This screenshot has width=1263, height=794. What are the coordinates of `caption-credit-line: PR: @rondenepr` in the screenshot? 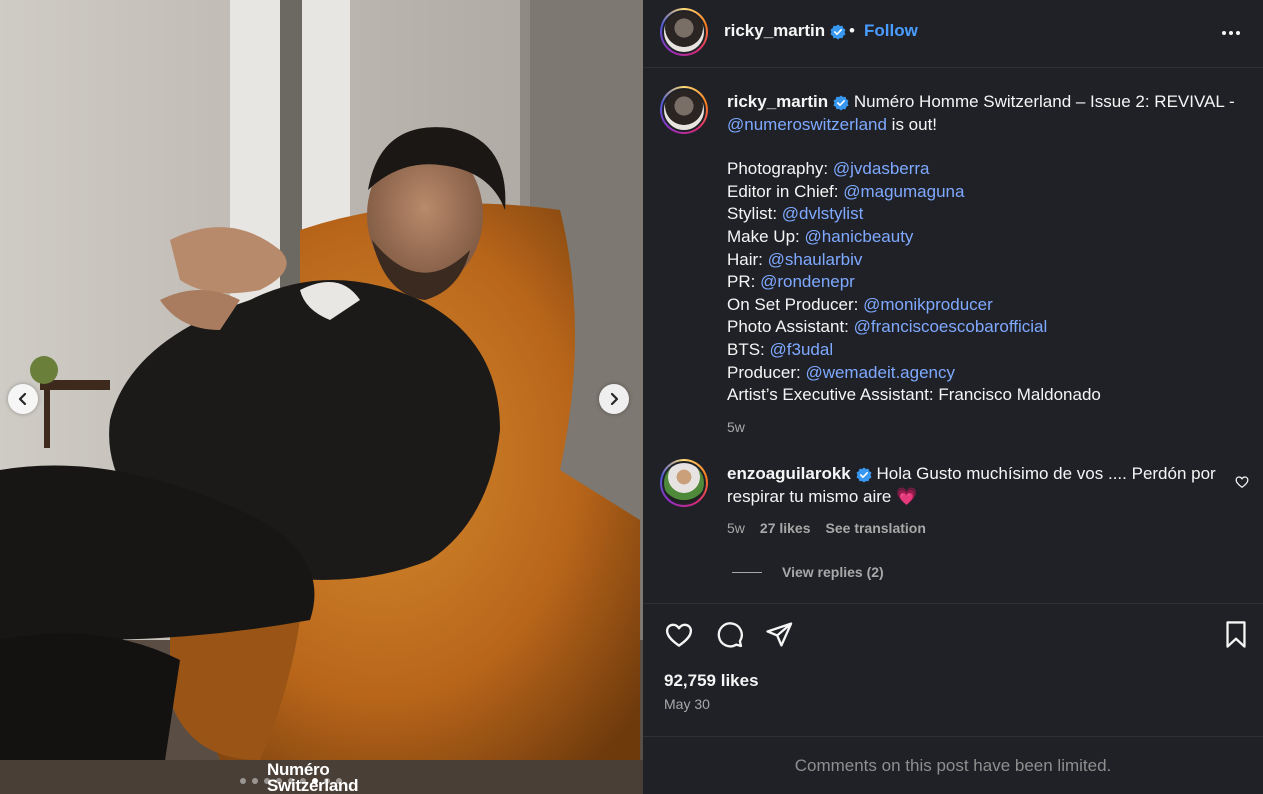 It's located at (987, 282).